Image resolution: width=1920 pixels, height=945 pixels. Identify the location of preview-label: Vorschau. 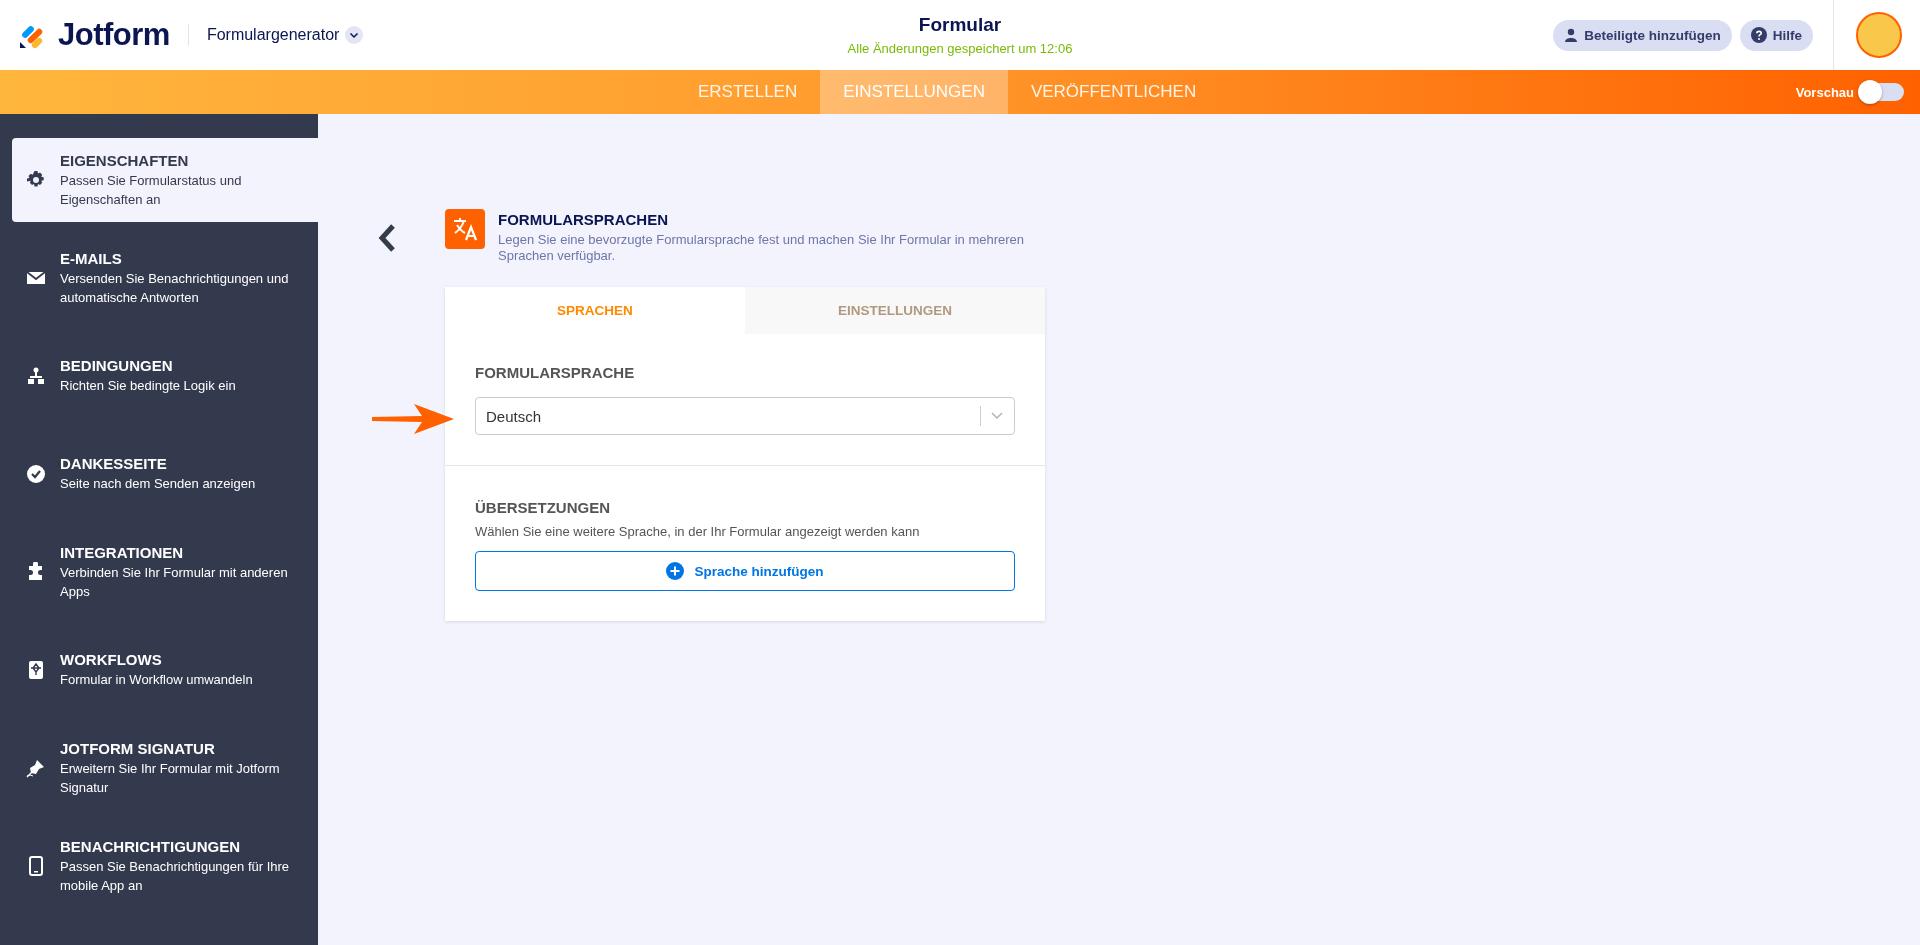
(1824, 92).